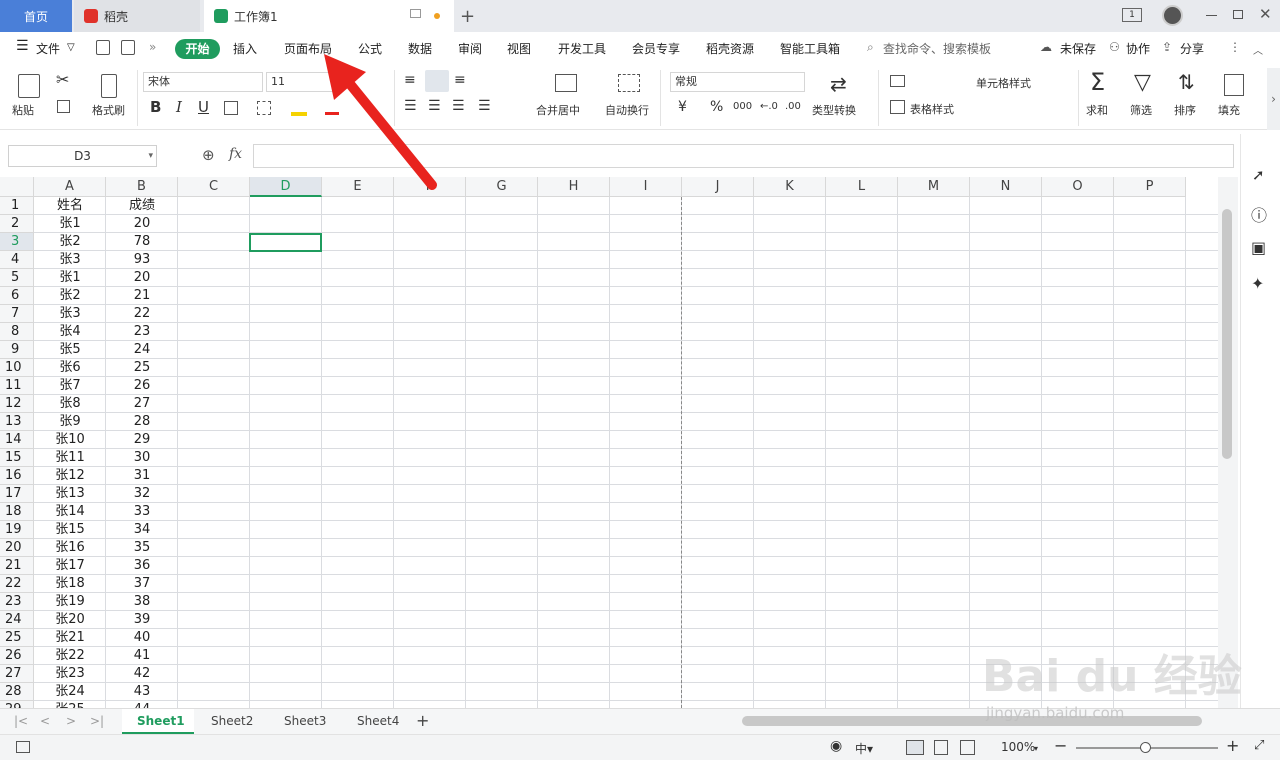  What do you see at coordinates (17, 476) in the screenshot?
I see `row-header-16: 16` at bounding box center [17, 476].